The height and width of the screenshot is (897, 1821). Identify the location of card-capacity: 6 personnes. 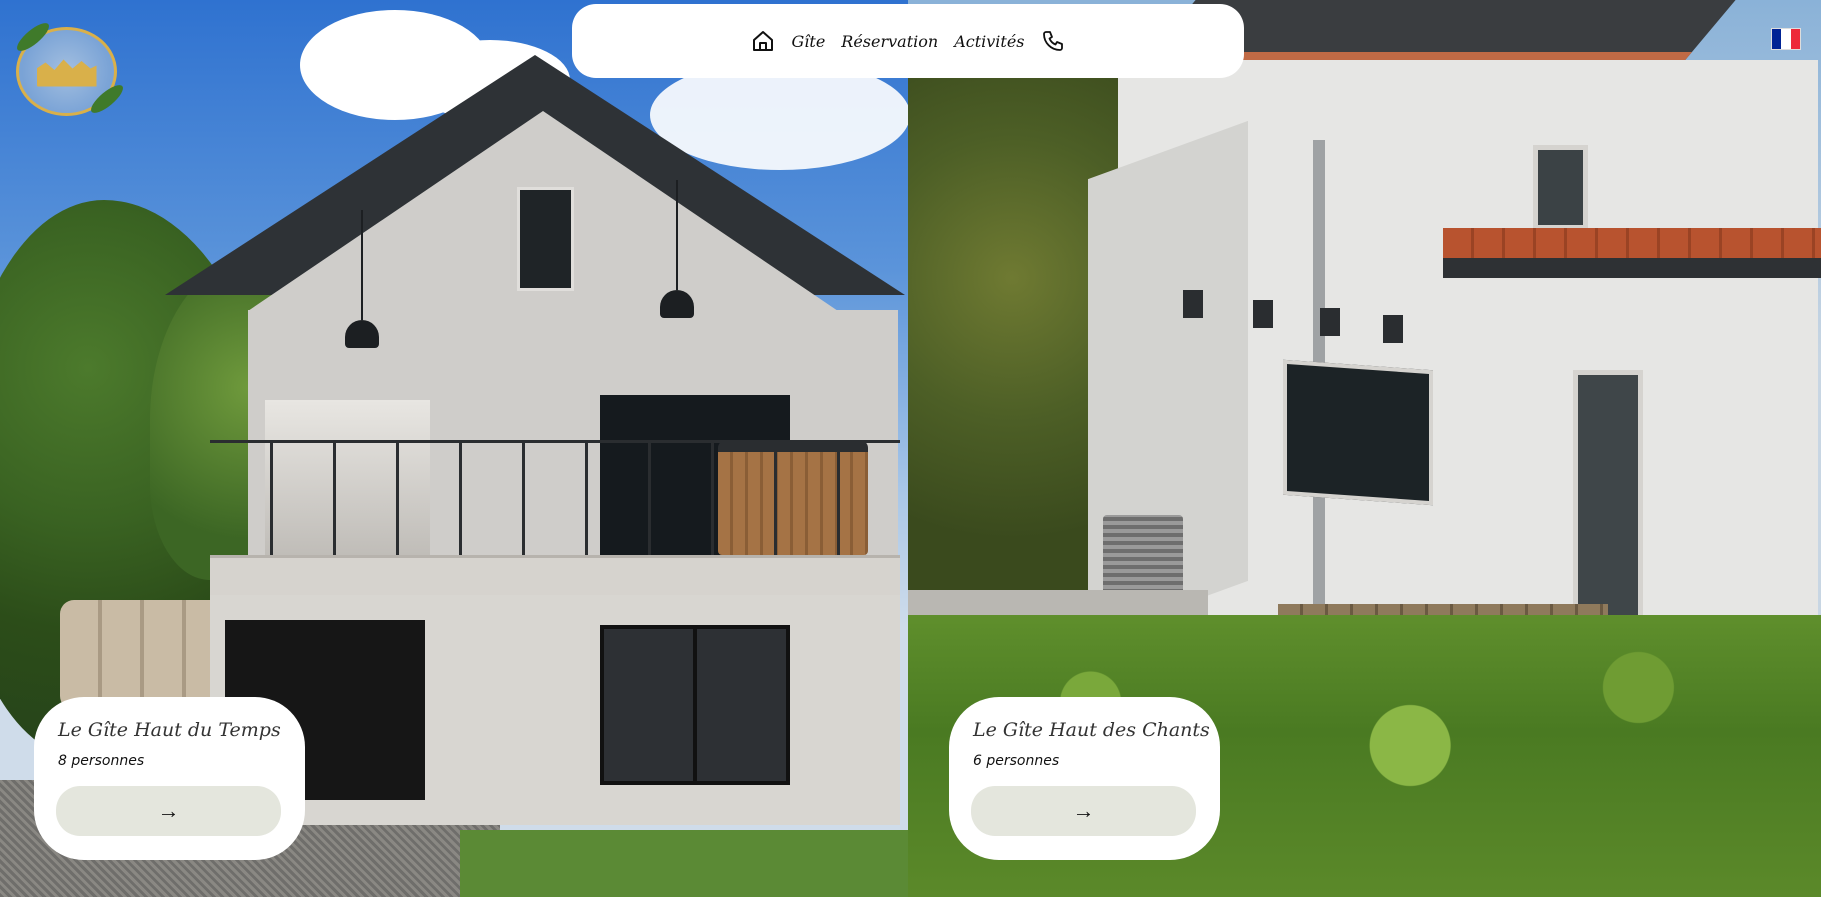
(1016, 761).